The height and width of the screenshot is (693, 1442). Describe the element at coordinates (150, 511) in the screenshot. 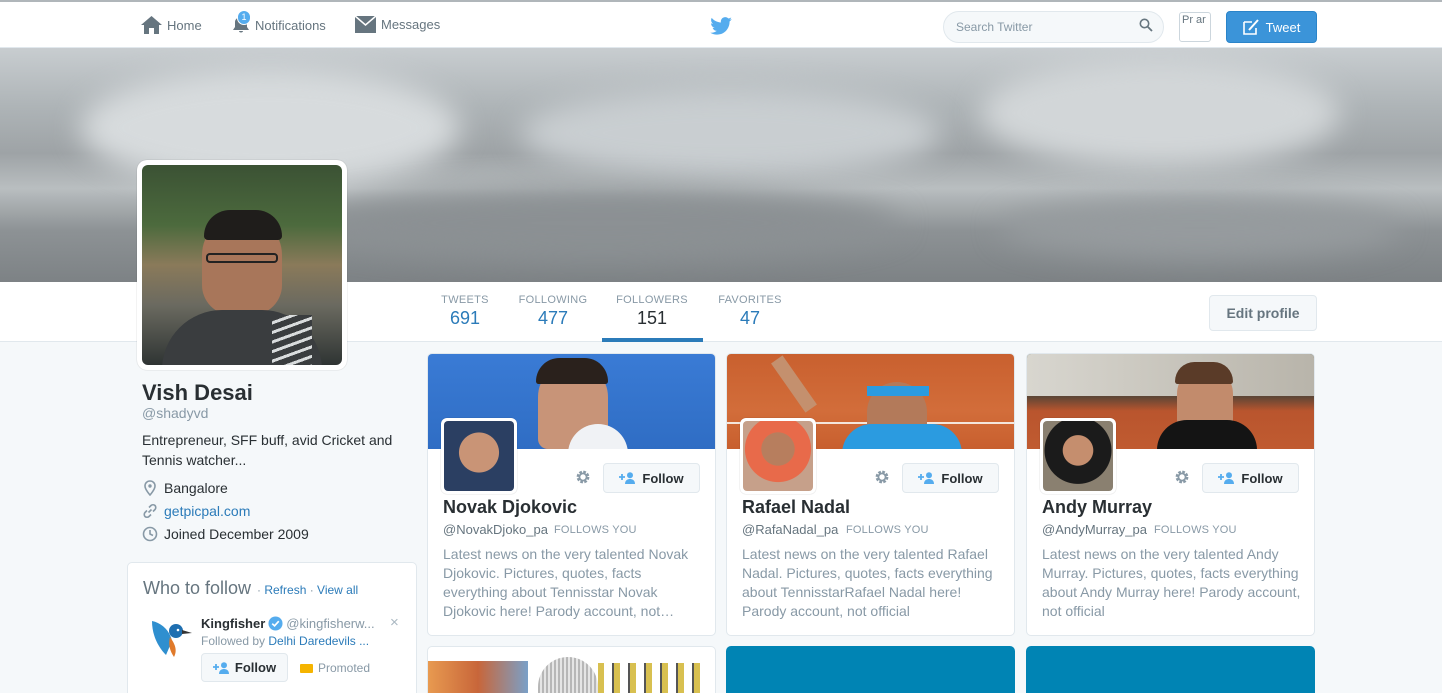

I see `link-icon` at that location.